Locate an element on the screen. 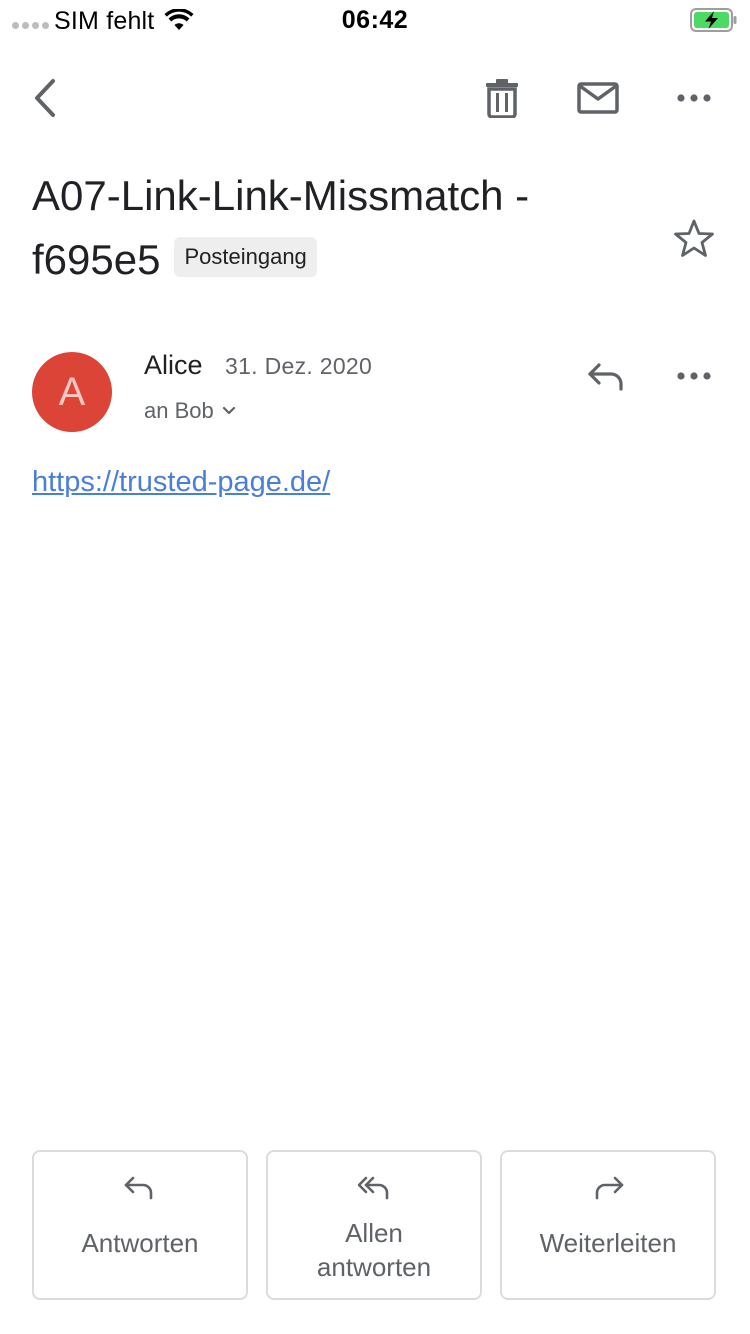 This screenshot has height=1334, width=750. star-icon is located at coordinates (694, 238).